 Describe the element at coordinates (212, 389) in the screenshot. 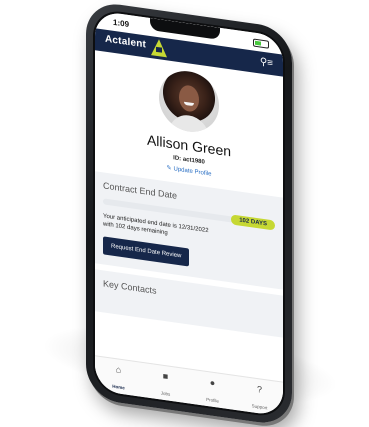

I see `tab-profile: ● Profile` at that location.